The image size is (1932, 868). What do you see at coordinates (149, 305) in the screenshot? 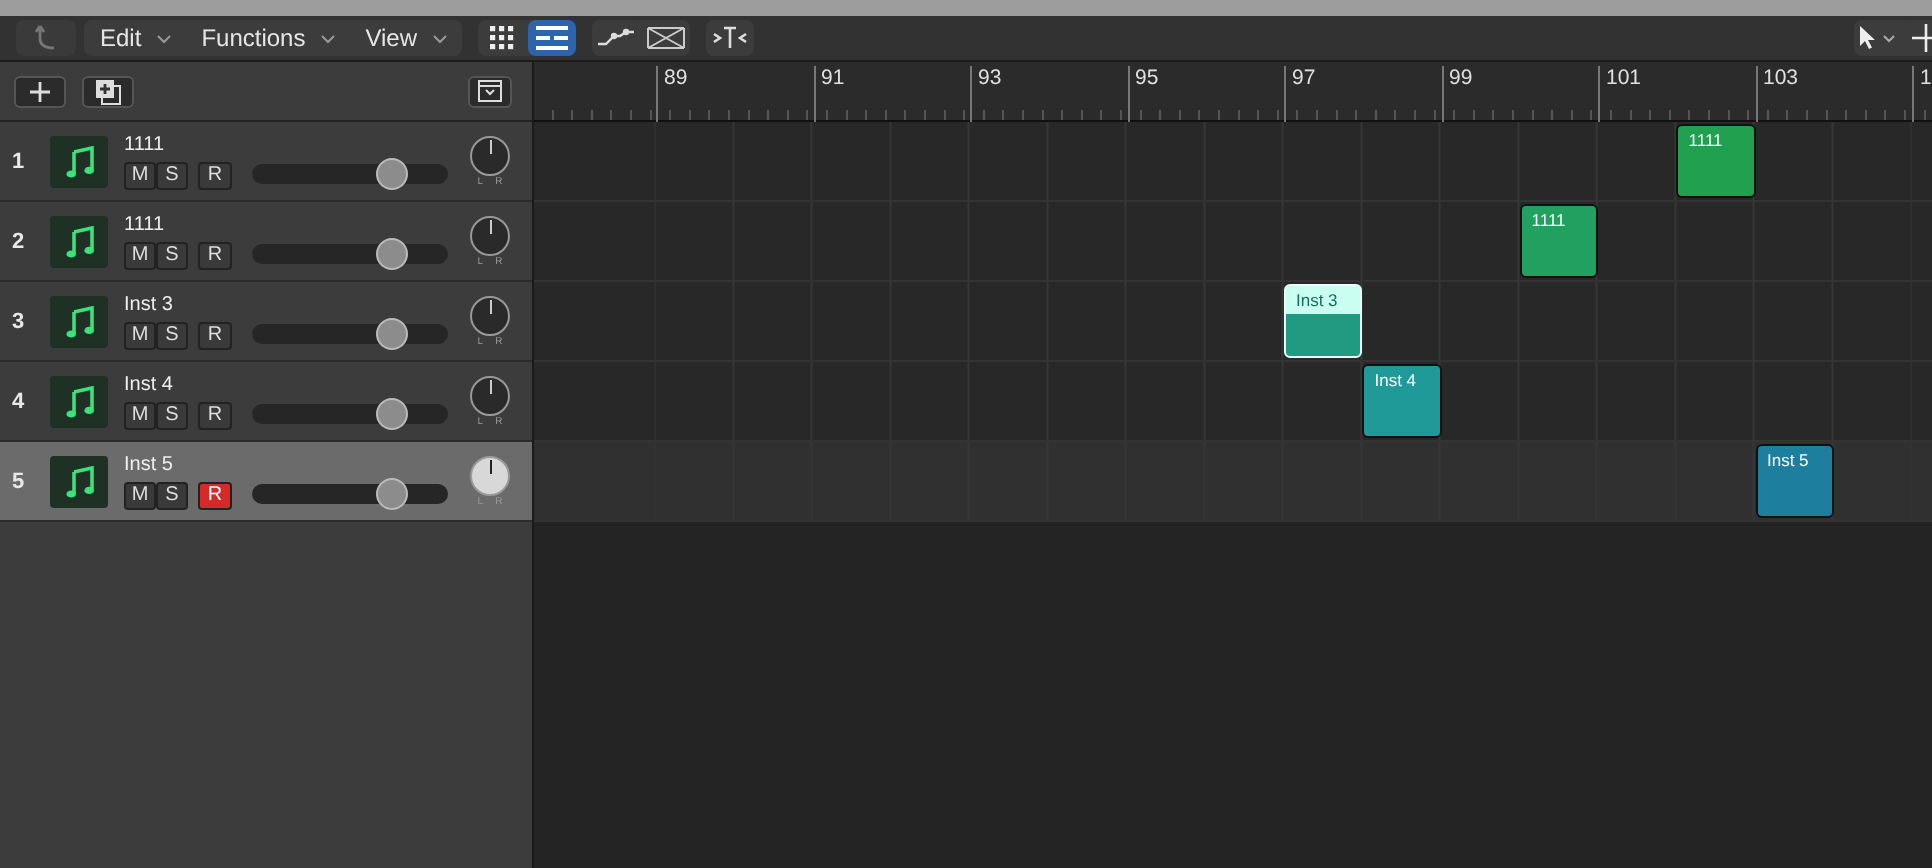
I see `track-name: Inst 3` at bounding box center [149, 305].